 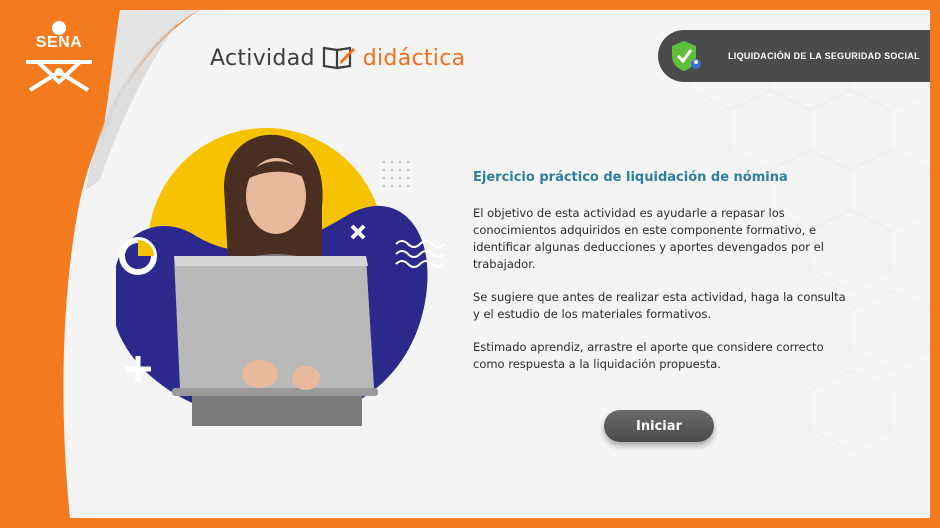 What do you see at coordinates (659, 426) in the screenshot?
I see `start-button: Iniciar` at bounding box center [659, 426].